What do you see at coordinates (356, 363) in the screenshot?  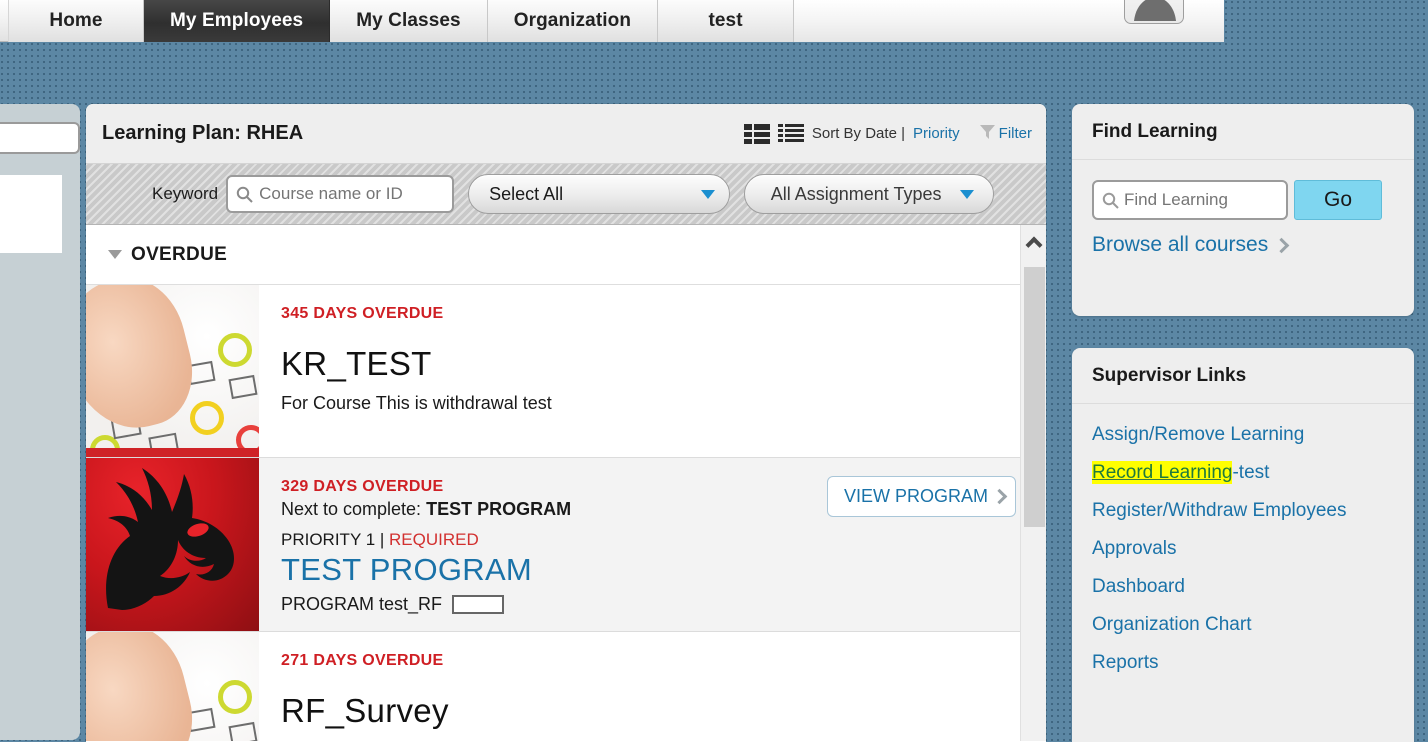 I see `course-title: KR_TEST` at bounding box center [356, 363].